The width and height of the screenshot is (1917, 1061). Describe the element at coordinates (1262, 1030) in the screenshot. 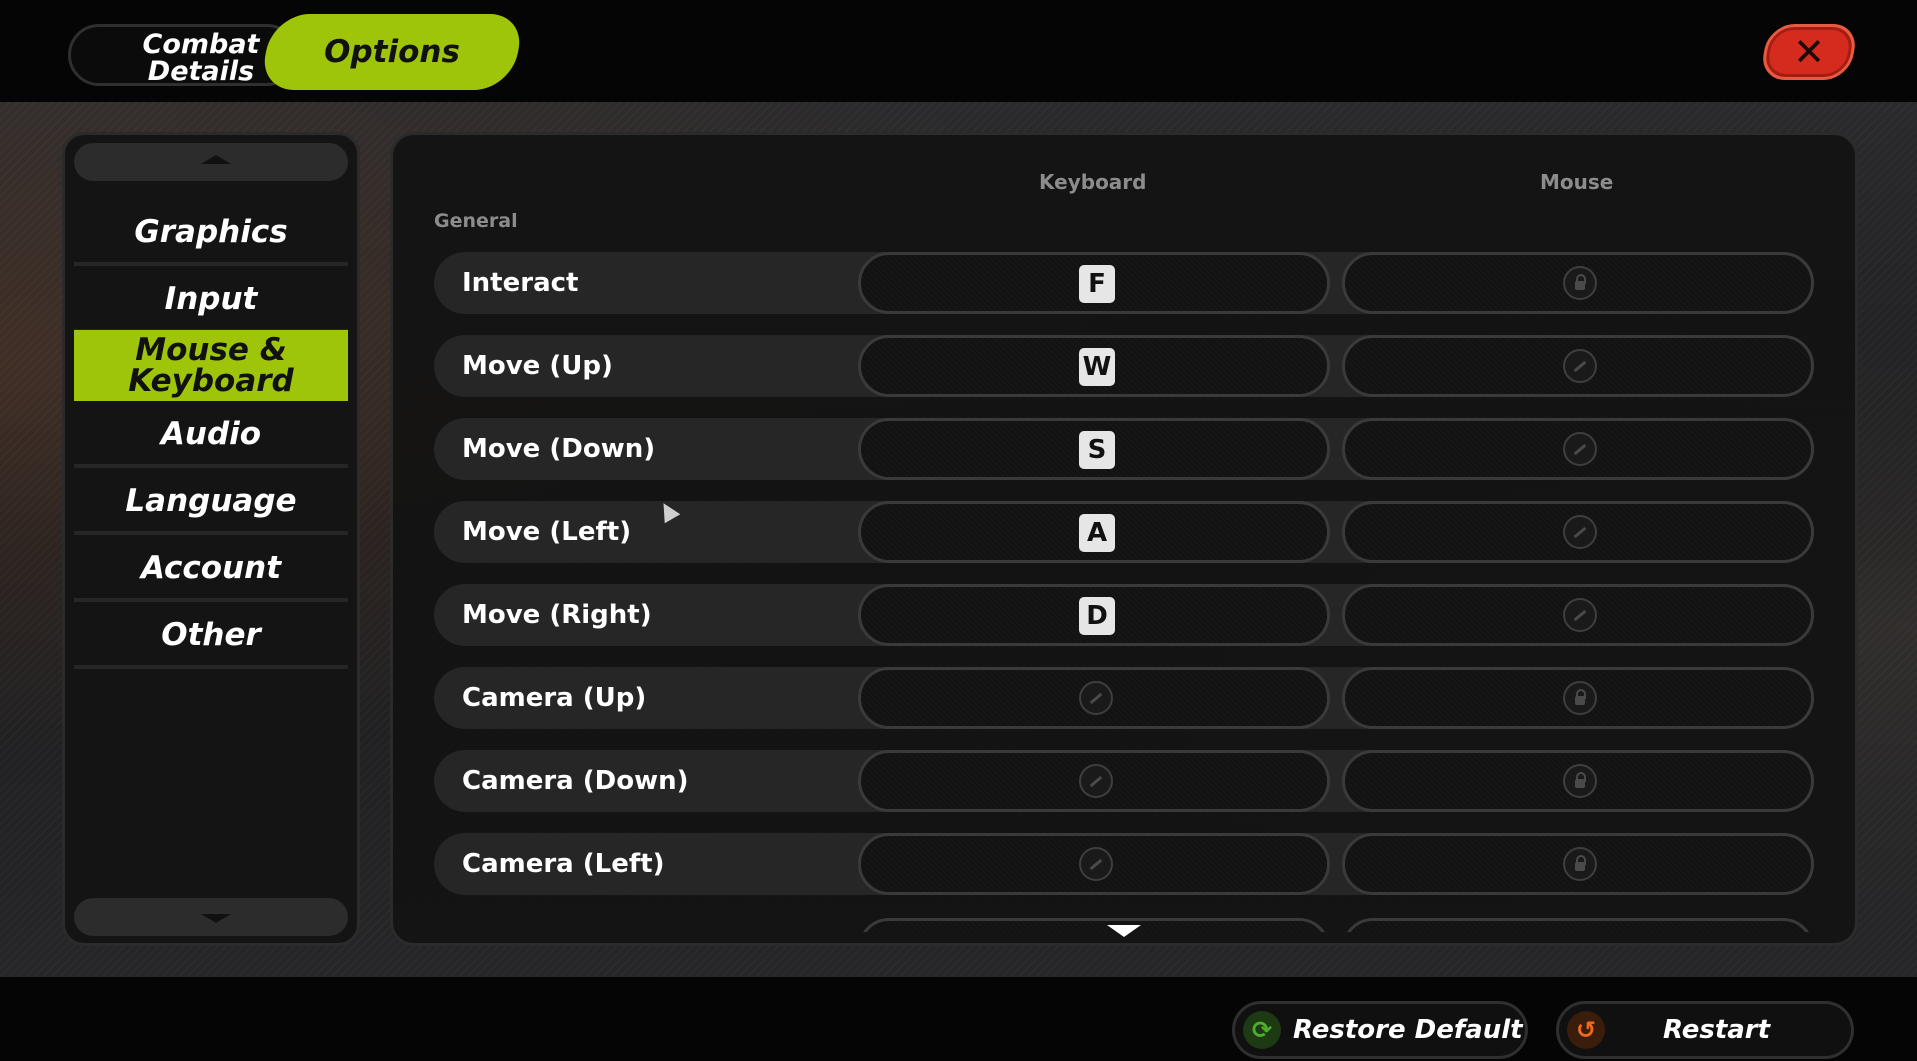

I see `refresh-icon: ⟳` at that location.